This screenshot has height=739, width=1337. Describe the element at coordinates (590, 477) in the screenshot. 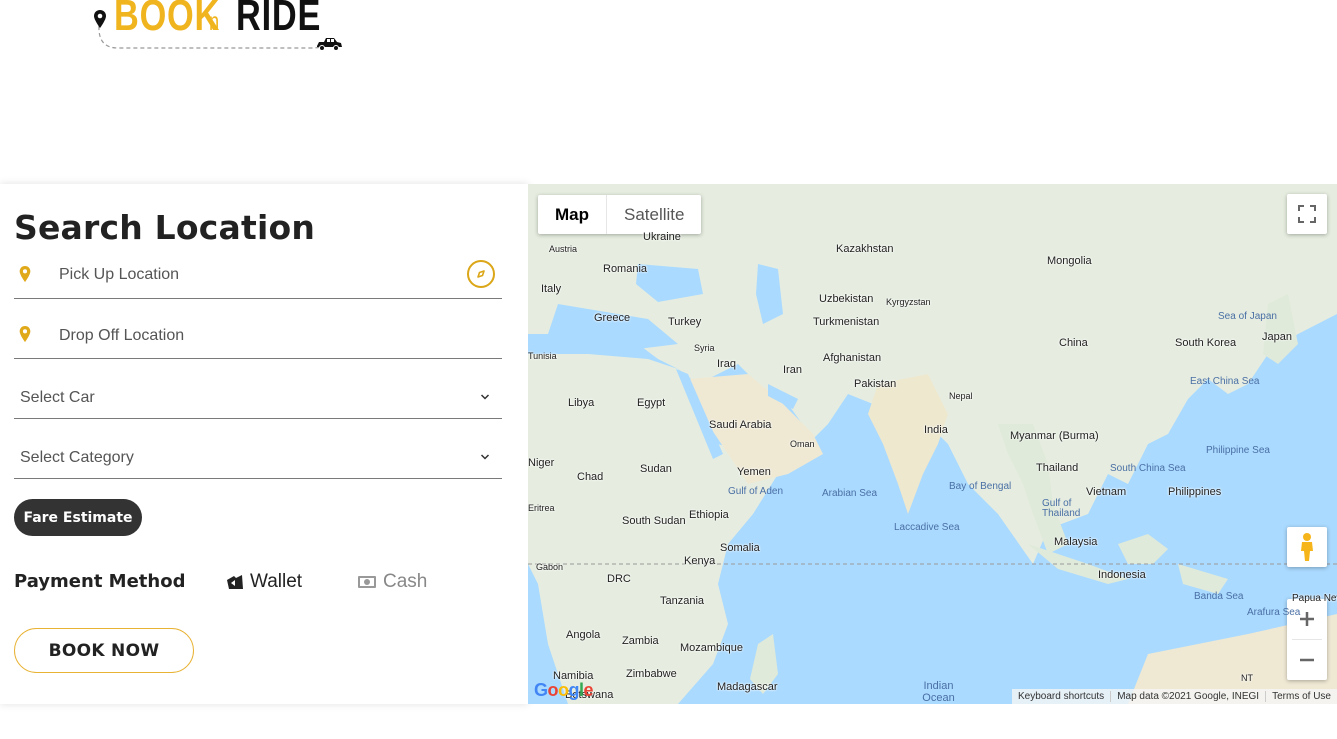

I see `map-label: Chad` at that location.